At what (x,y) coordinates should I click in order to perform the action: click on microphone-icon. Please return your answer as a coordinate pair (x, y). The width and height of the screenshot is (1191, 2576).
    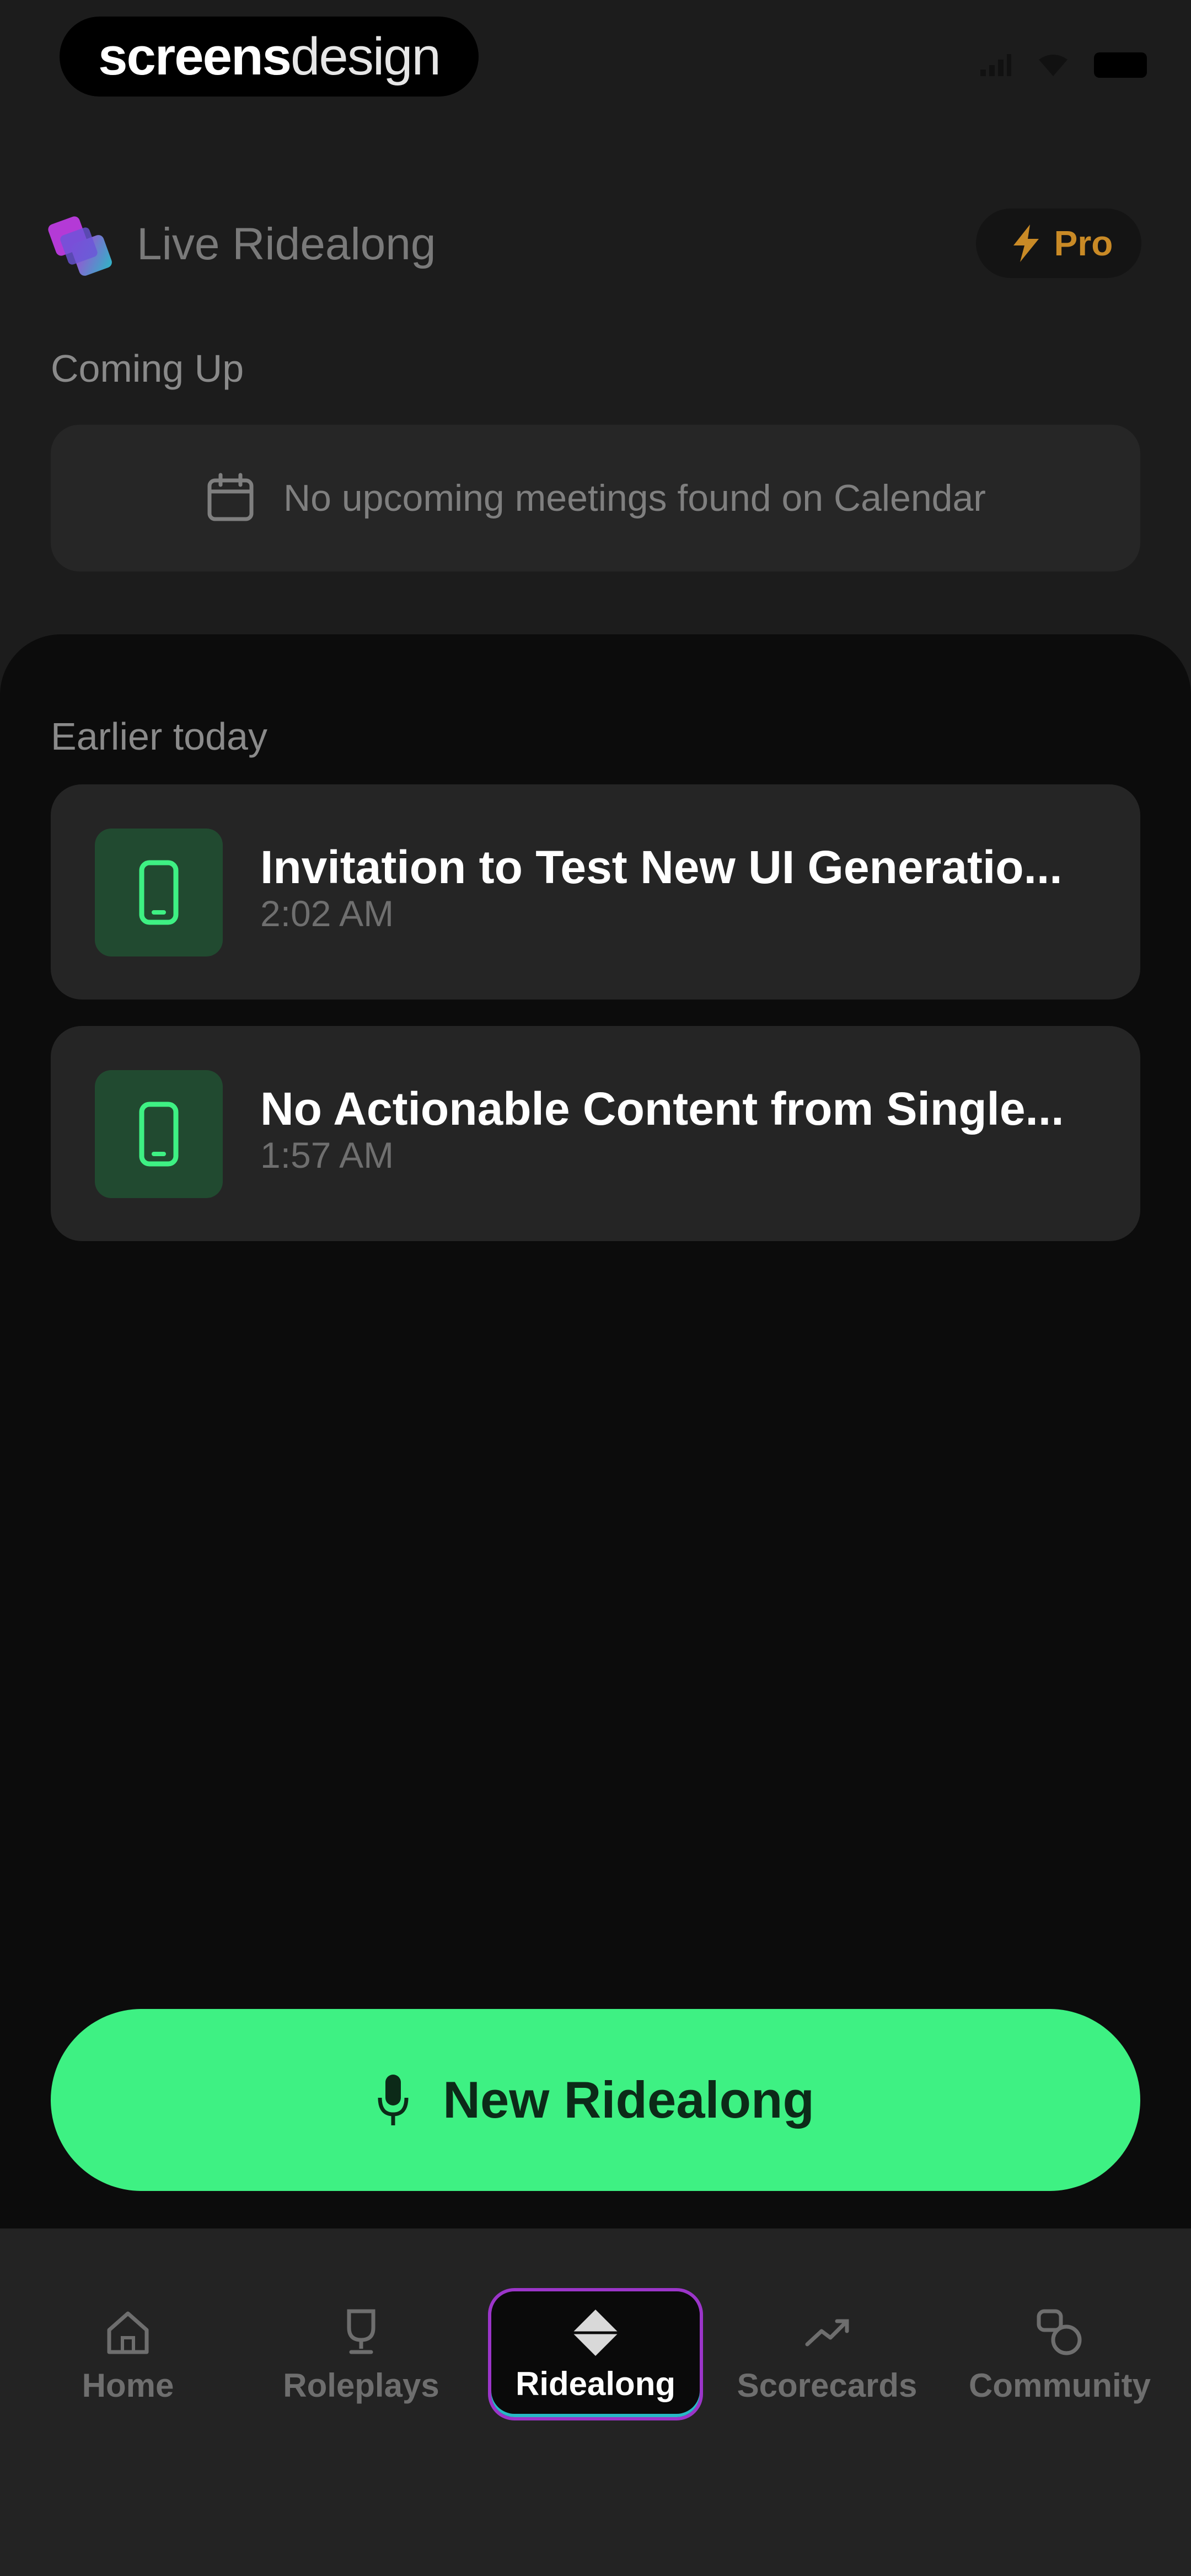
    Looking at the image, I should click on (394, 2100).